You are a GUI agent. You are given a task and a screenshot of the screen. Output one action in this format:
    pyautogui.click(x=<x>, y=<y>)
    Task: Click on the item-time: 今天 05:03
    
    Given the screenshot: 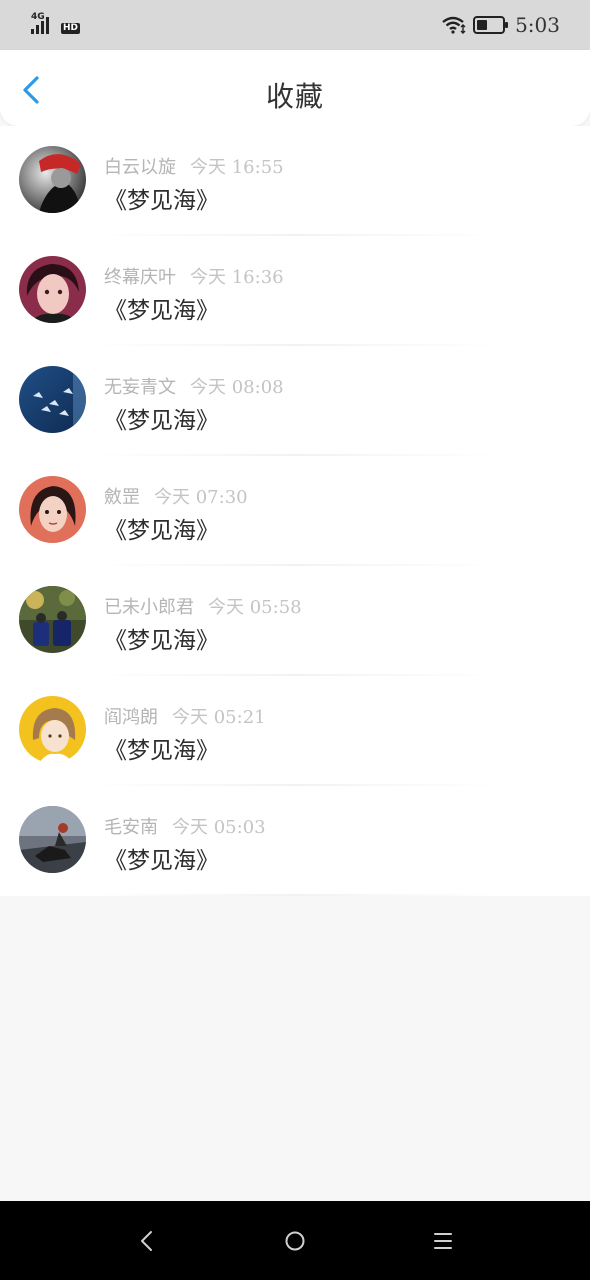 What is the action you would take?
    pyautogui.click(x=219, y=827)
    